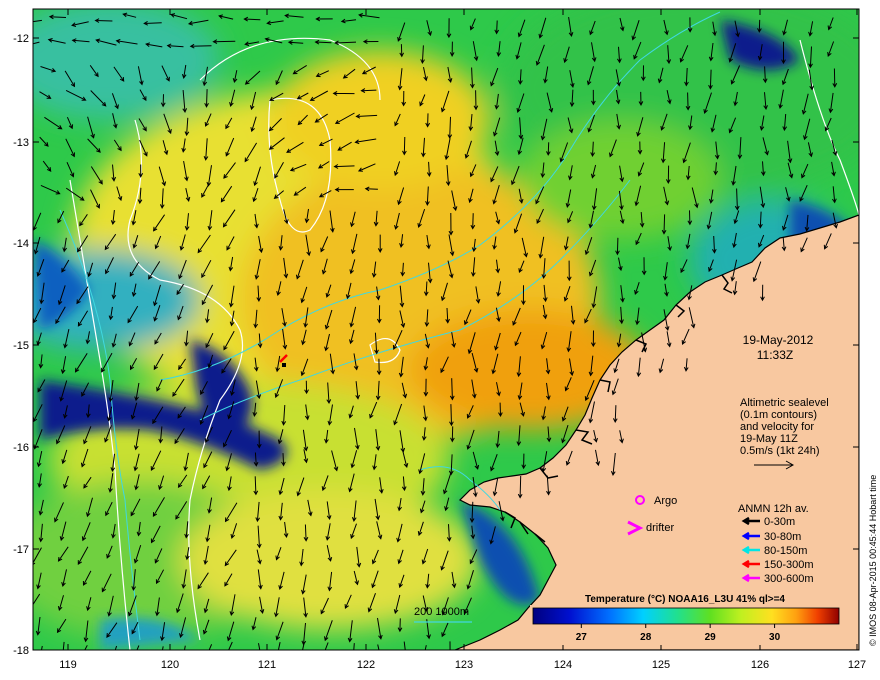  Describe the element at coordinates (582, 637) in the screenshot. I see `colorbar-tick-label: 27` at that location.